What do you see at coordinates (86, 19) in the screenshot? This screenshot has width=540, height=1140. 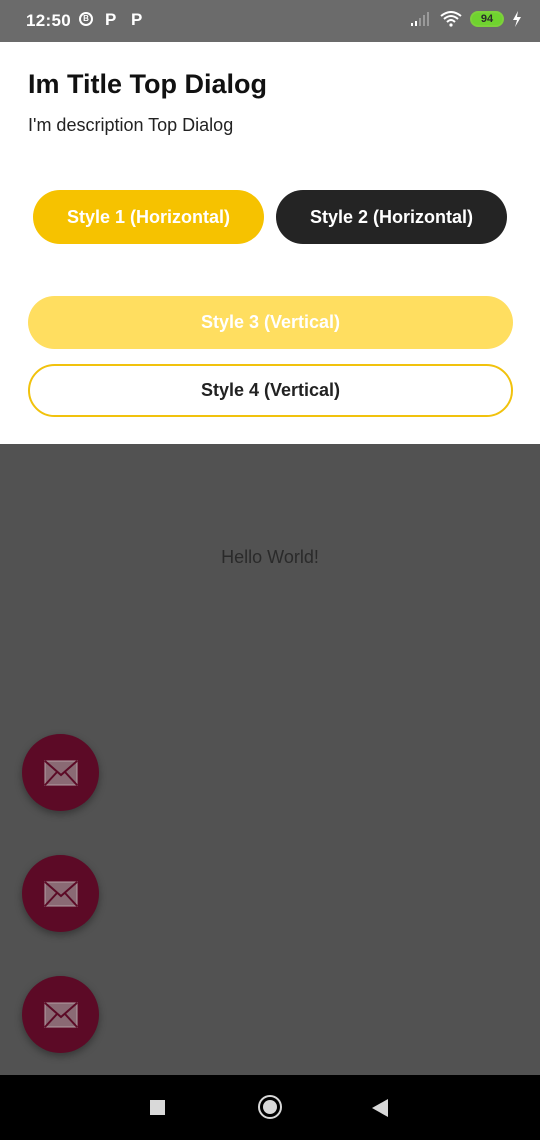 I see `circle-b-icon: B` at bounding box center [86, 19].